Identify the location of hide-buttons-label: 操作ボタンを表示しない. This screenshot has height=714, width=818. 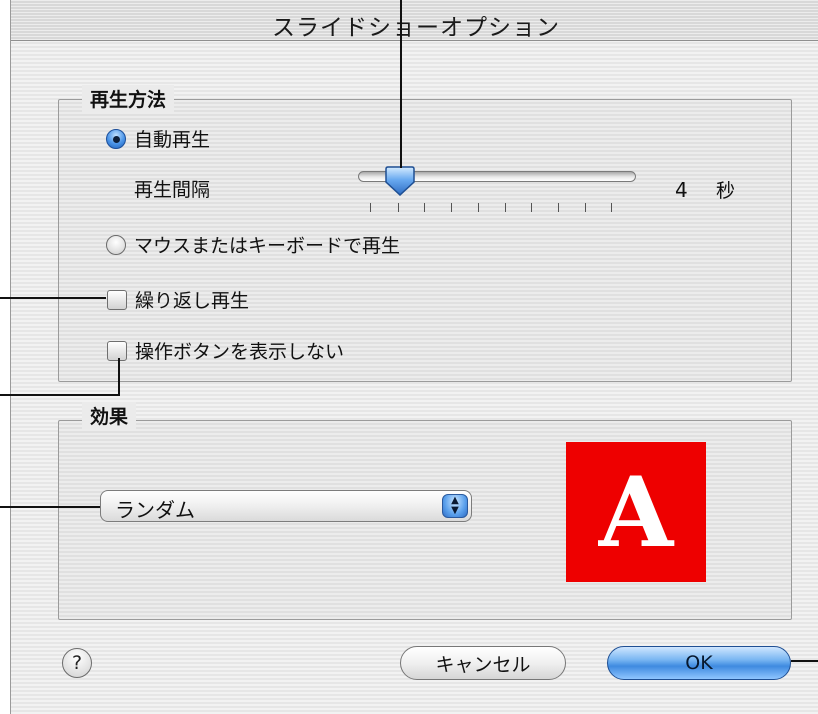
(240, 352).